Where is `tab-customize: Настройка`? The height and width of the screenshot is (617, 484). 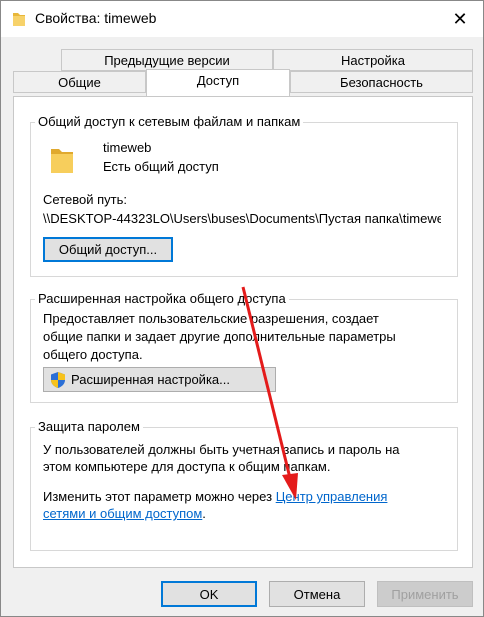
tab-customize: Настройка is located at coordinates (373, 60).